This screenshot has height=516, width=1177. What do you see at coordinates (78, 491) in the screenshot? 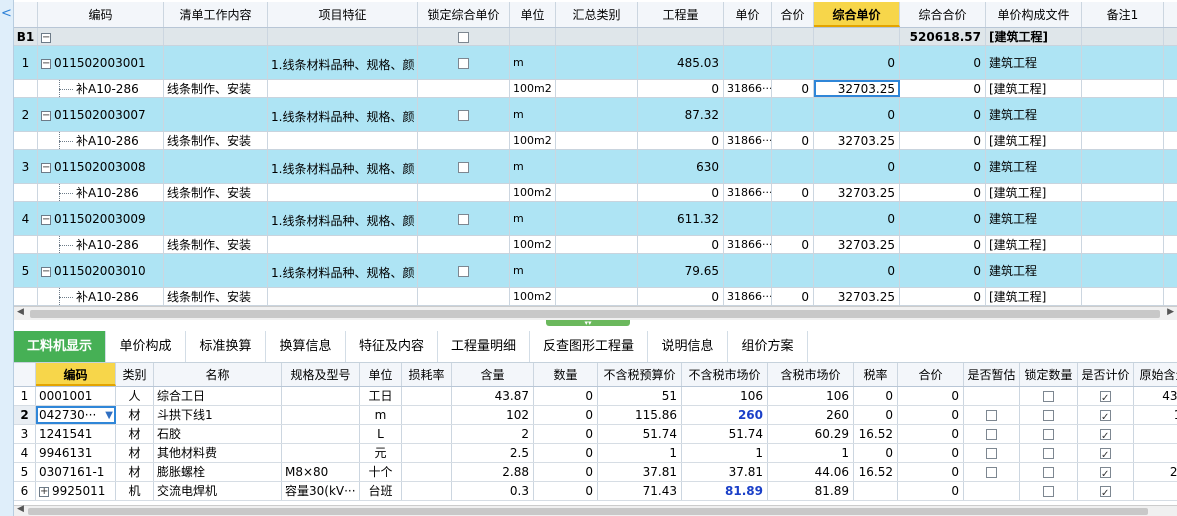
I see `material-code: 9925011` at bounding box center [78, 491].